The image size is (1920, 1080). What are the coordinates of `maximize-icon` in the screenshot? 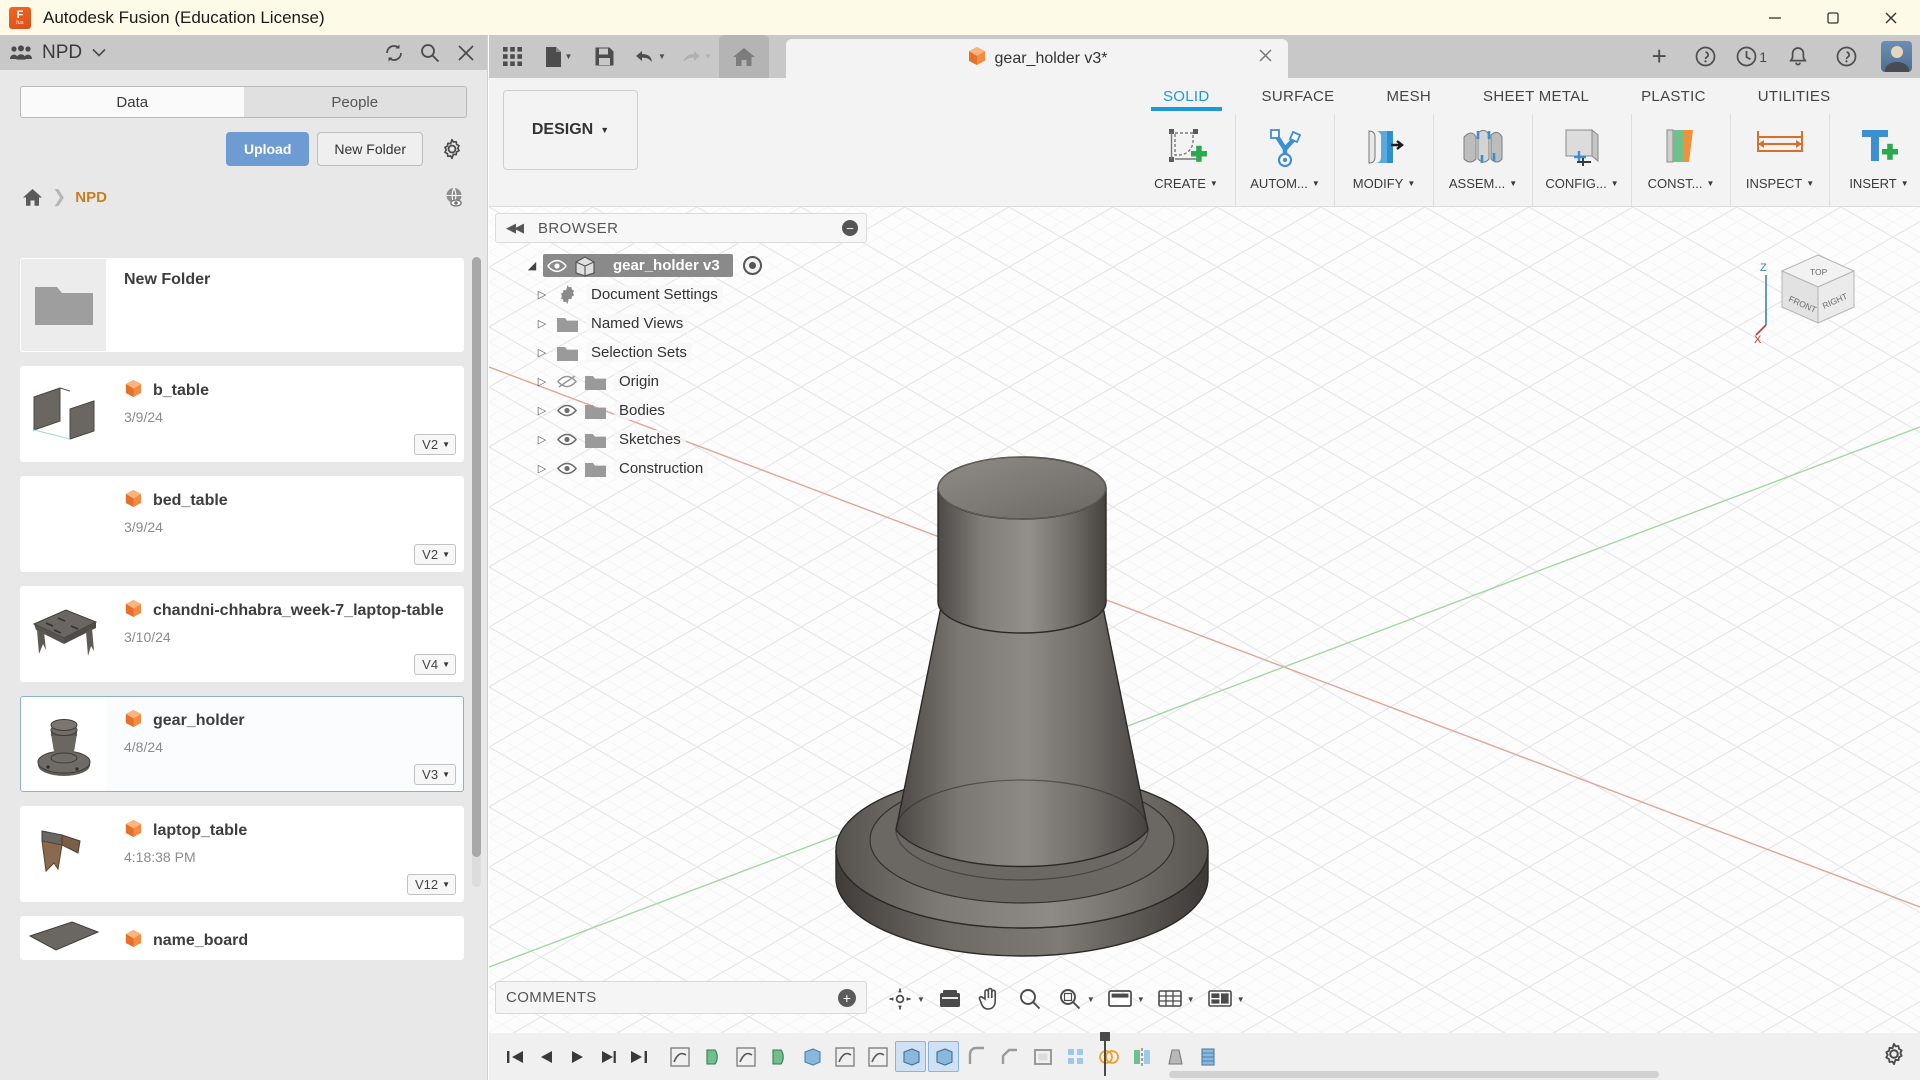 It's located at (1833, 17).